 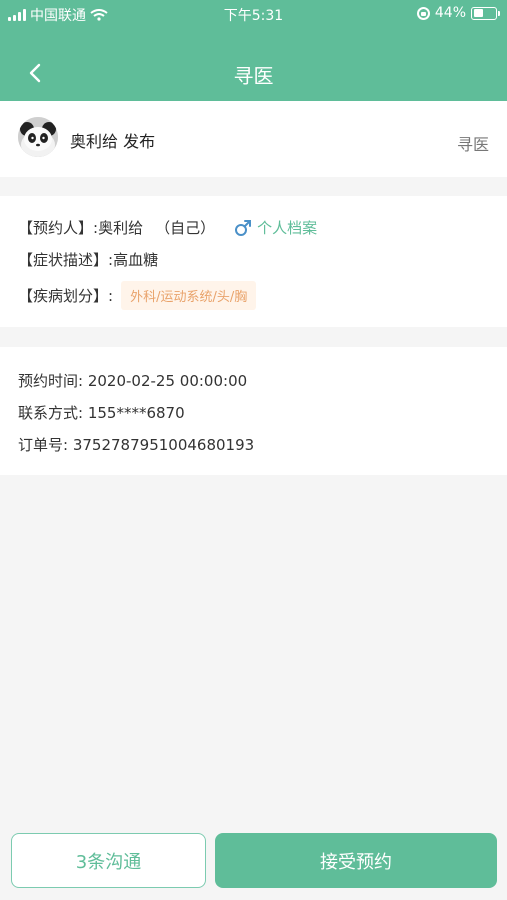 What do you see at coordinates (287, 227) in the screenshot?
I see `personal-profile-link: 个人档案` at bounding box center [287, 227].